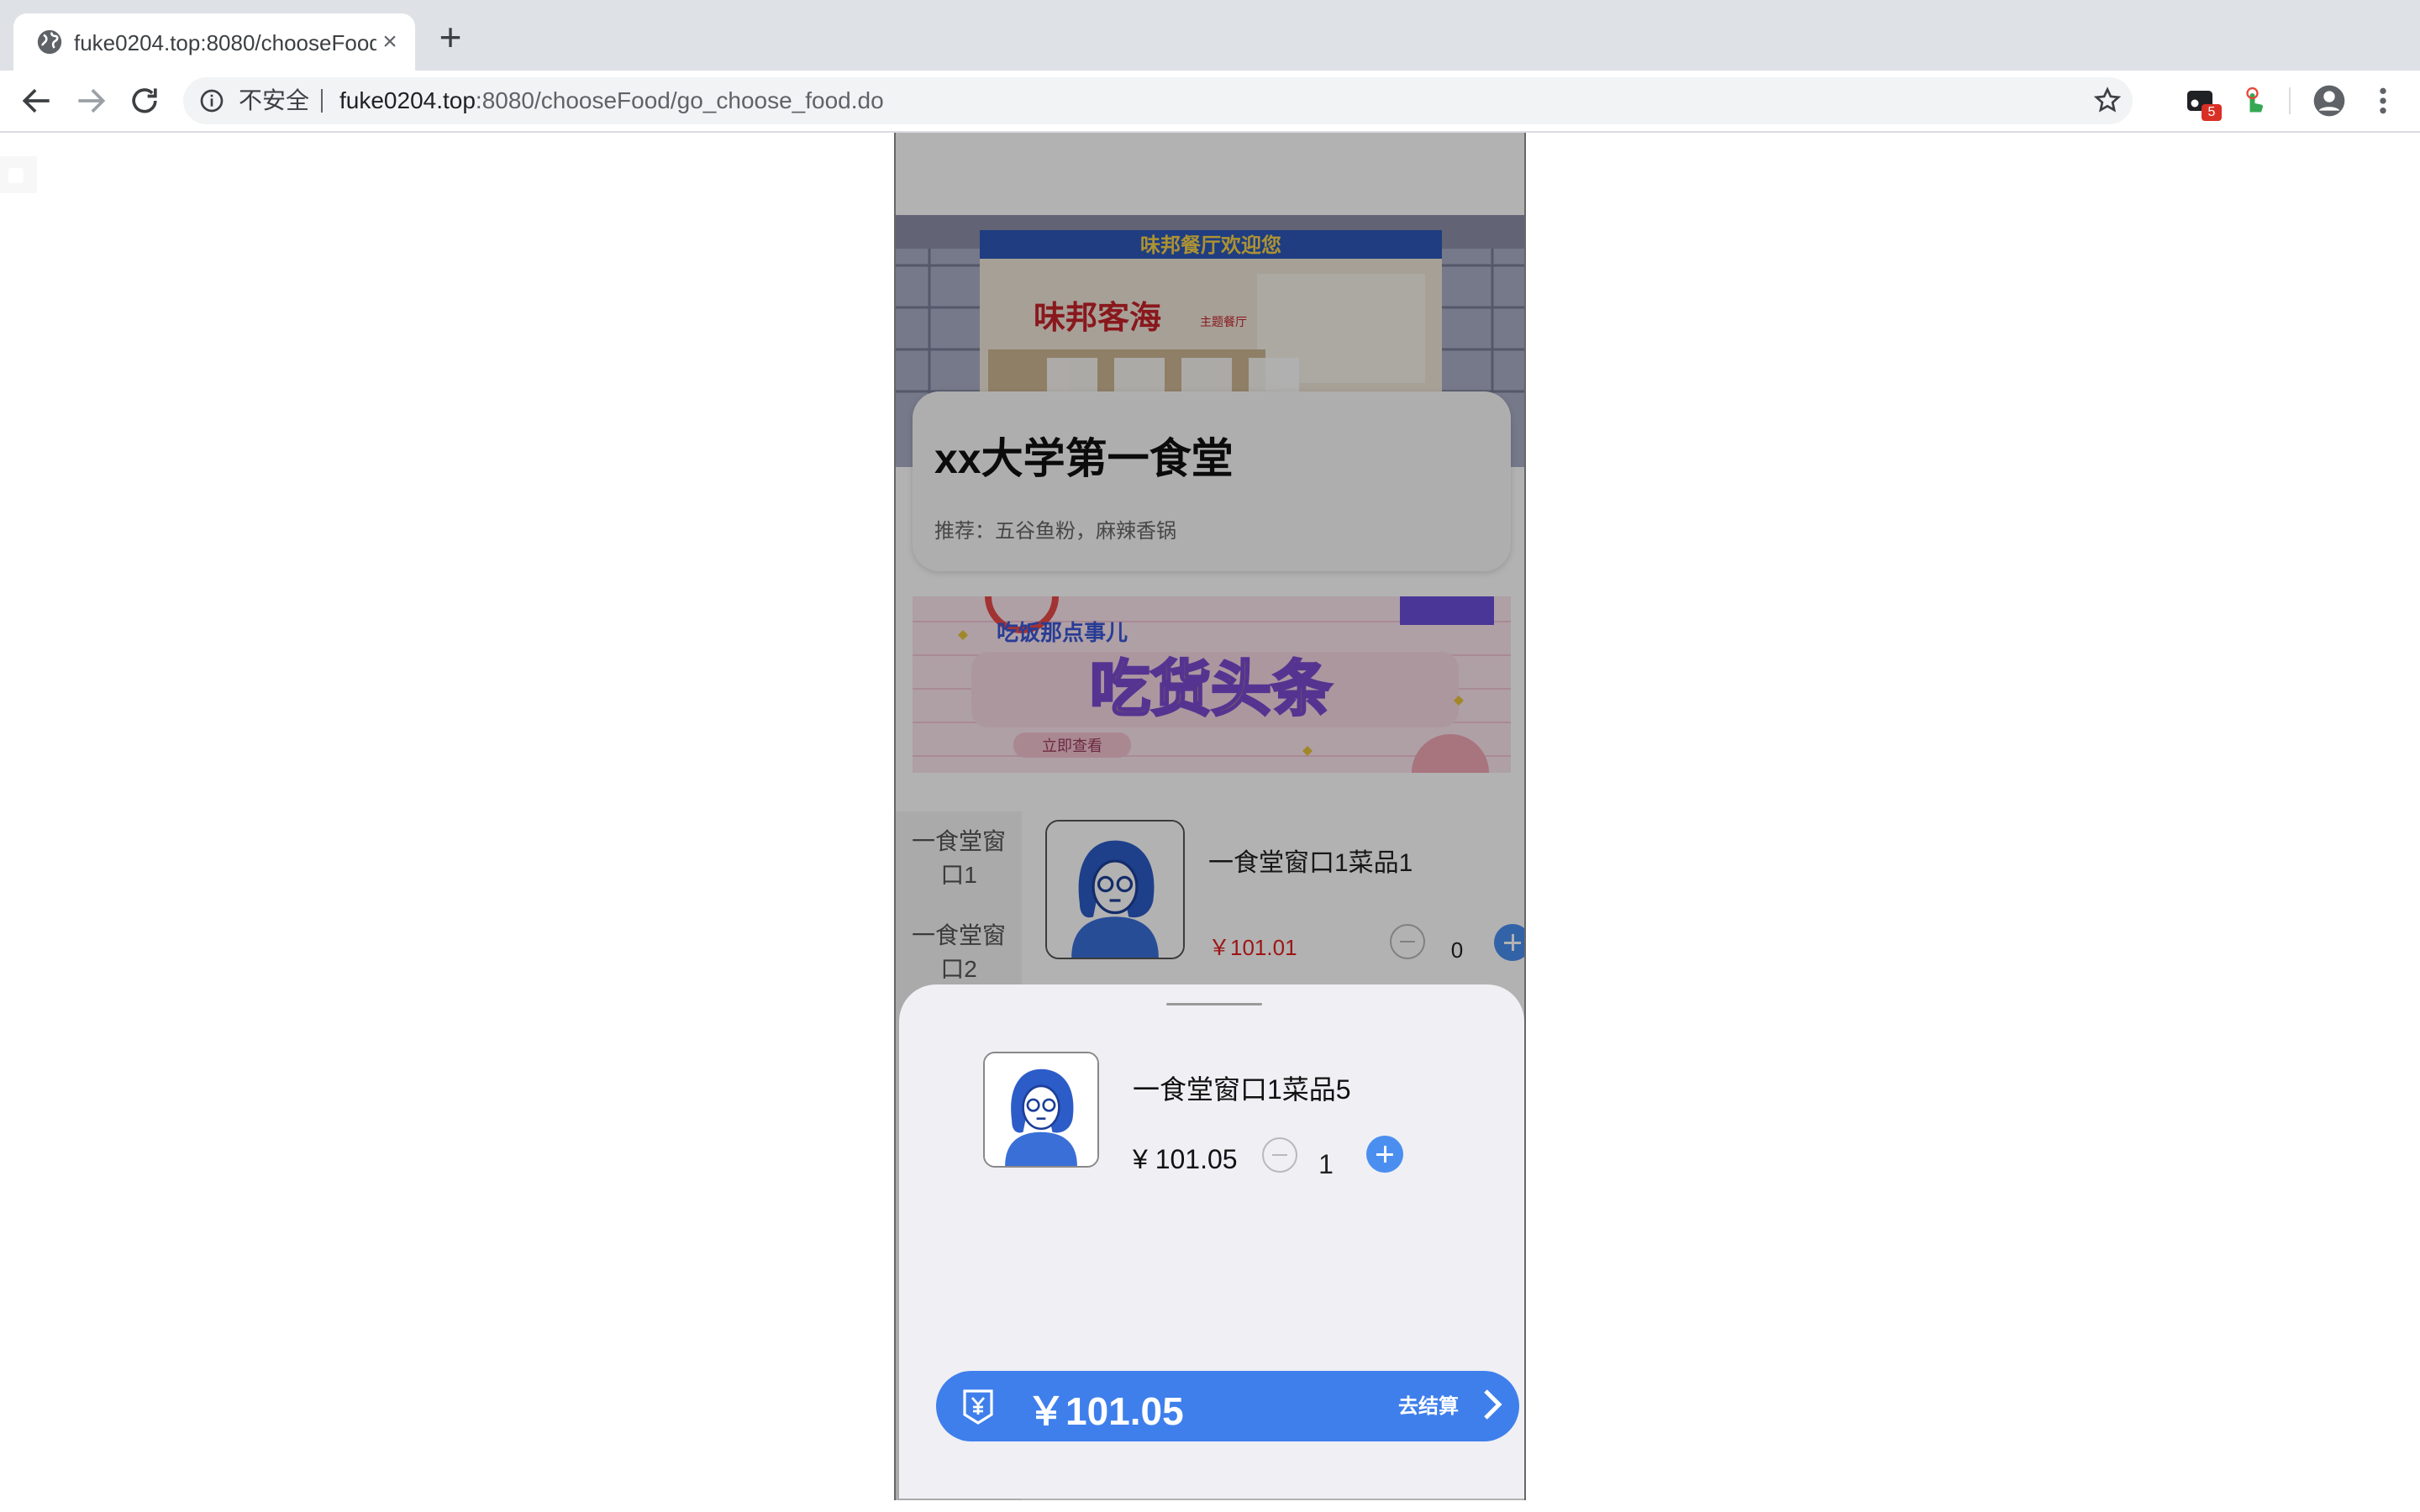 Image resolution: width=2420 pixels, height=1512 pixels. Describe the element at coordinates (1384, 1154) in the screenshot. I see `cart-increase-button` at that location.